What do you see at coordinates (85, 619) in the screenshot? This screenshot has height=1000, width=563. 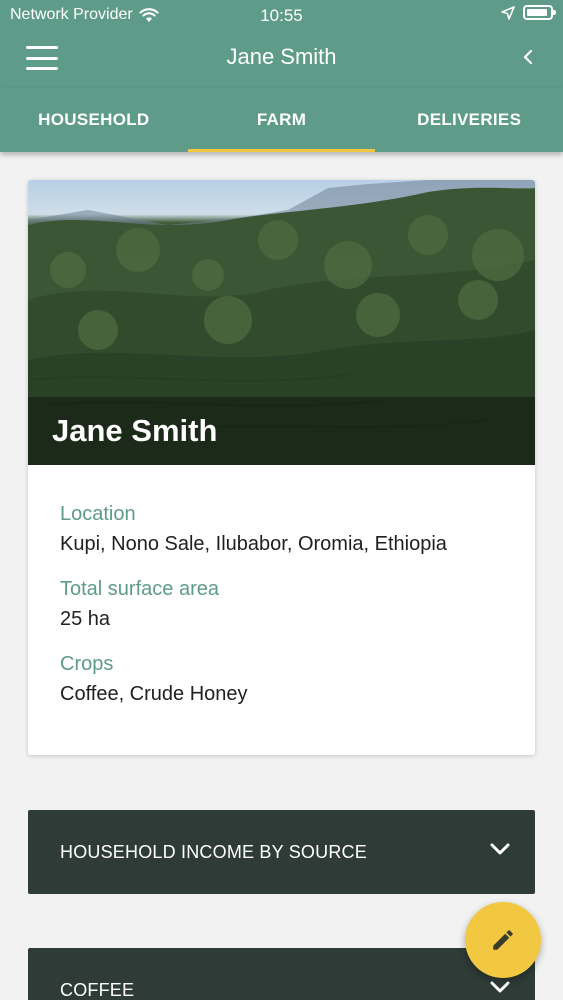 I see `surface-area-value: 25 ha` at bounding box center [85, 619].